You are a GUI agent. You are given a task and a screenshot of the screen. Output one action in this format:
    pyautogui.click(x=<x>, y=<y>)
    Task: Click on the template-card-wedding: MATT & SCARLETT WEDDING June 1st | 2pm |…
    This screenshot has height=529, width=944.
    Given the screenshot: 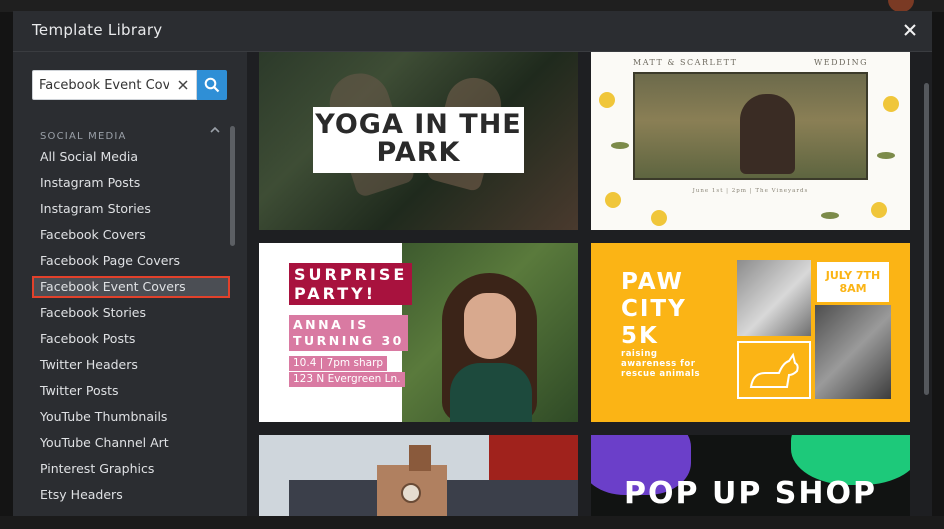 What is the action you would take?
    pyautogui.click(x=750, y=141)
    